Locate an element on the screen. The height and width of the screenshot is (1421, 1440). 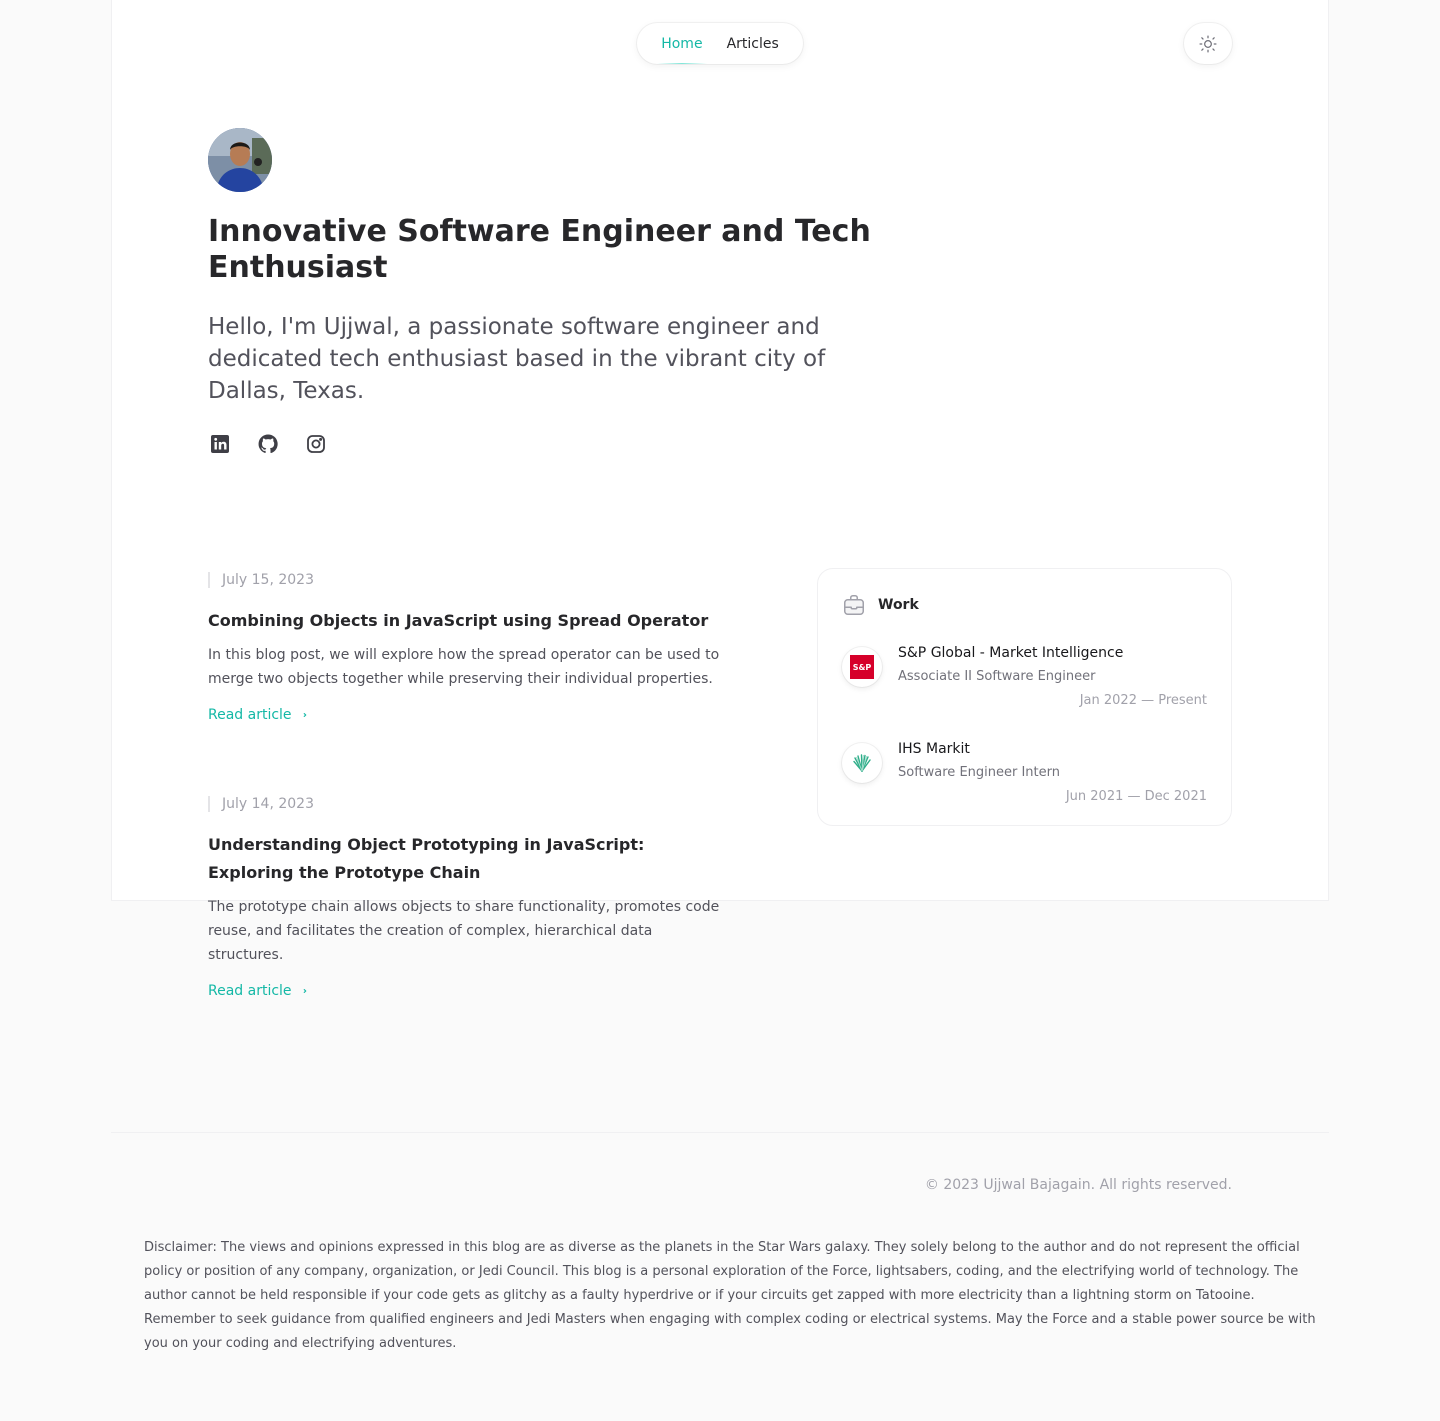
sp-logo: S&P is located at coordinates (862, 667).